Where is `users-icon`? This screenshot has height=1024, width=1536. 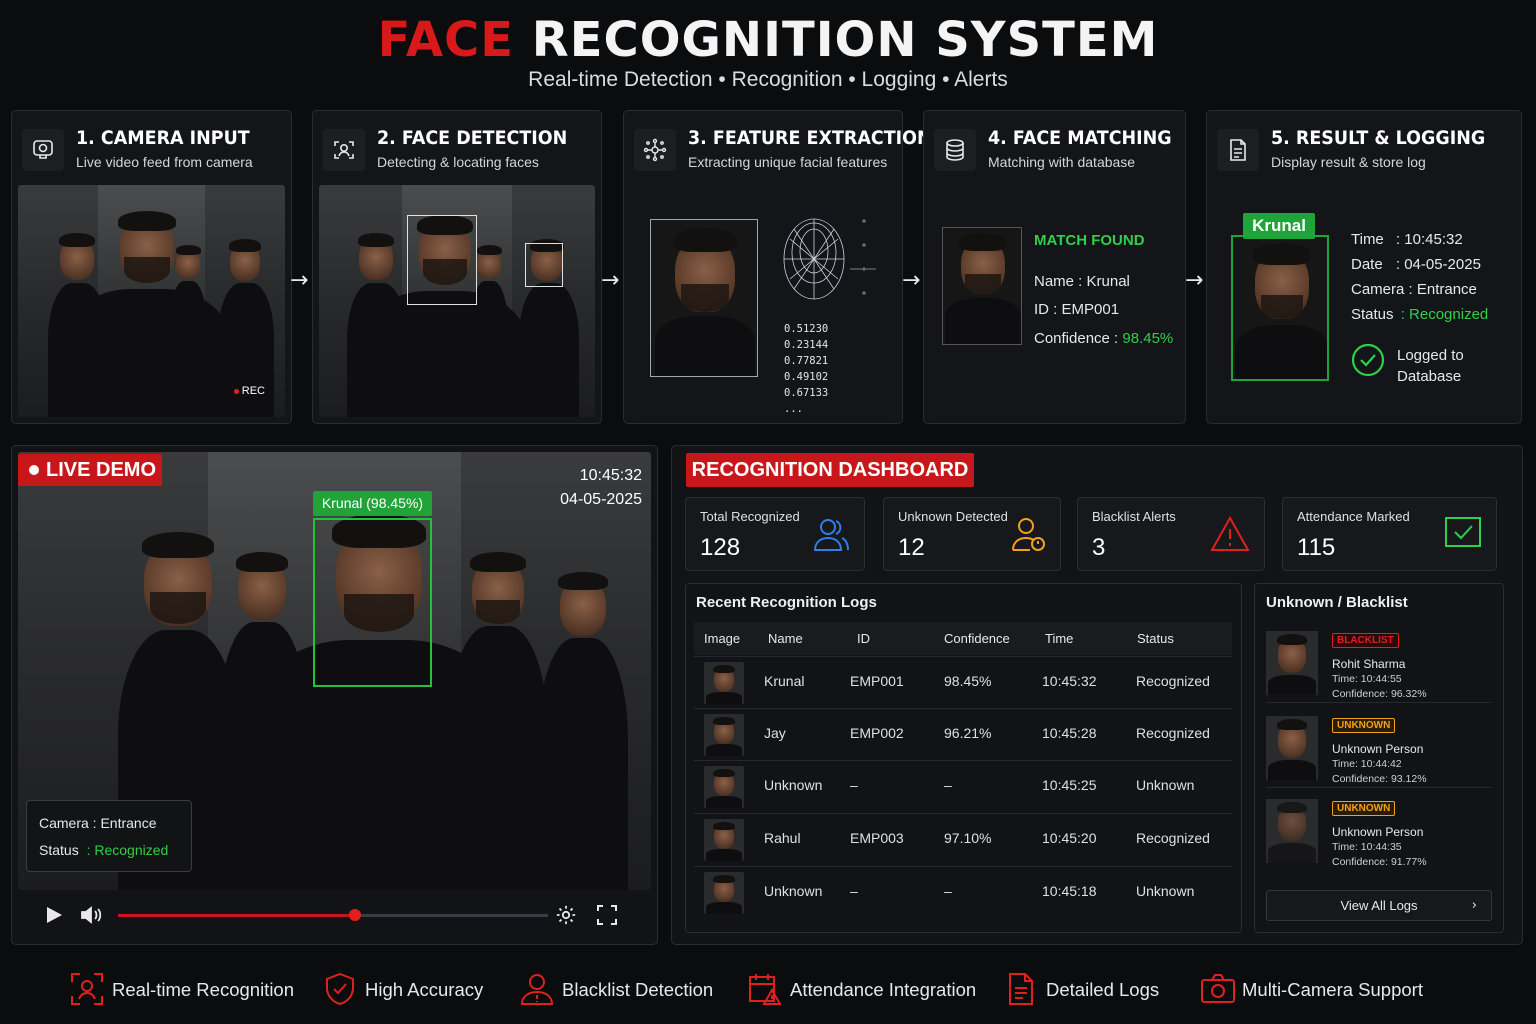
users-icon is located at coordinates (831, 535).